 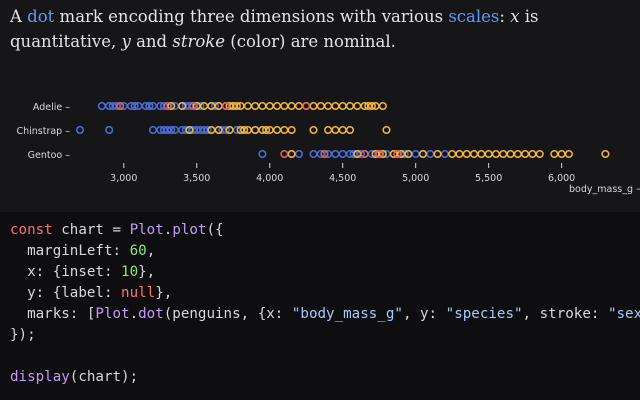 I want to click on code-token: });, so click(x=23, y=335).